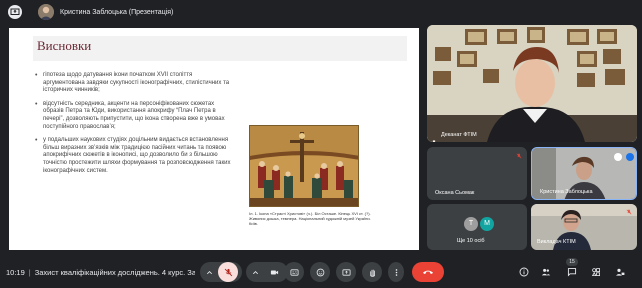 This screenshot has width=642, height=288. What do you see at coordinates (15, 272) in the screenshot?
I see `clock: 10:19` at bounding box center [15, 272].